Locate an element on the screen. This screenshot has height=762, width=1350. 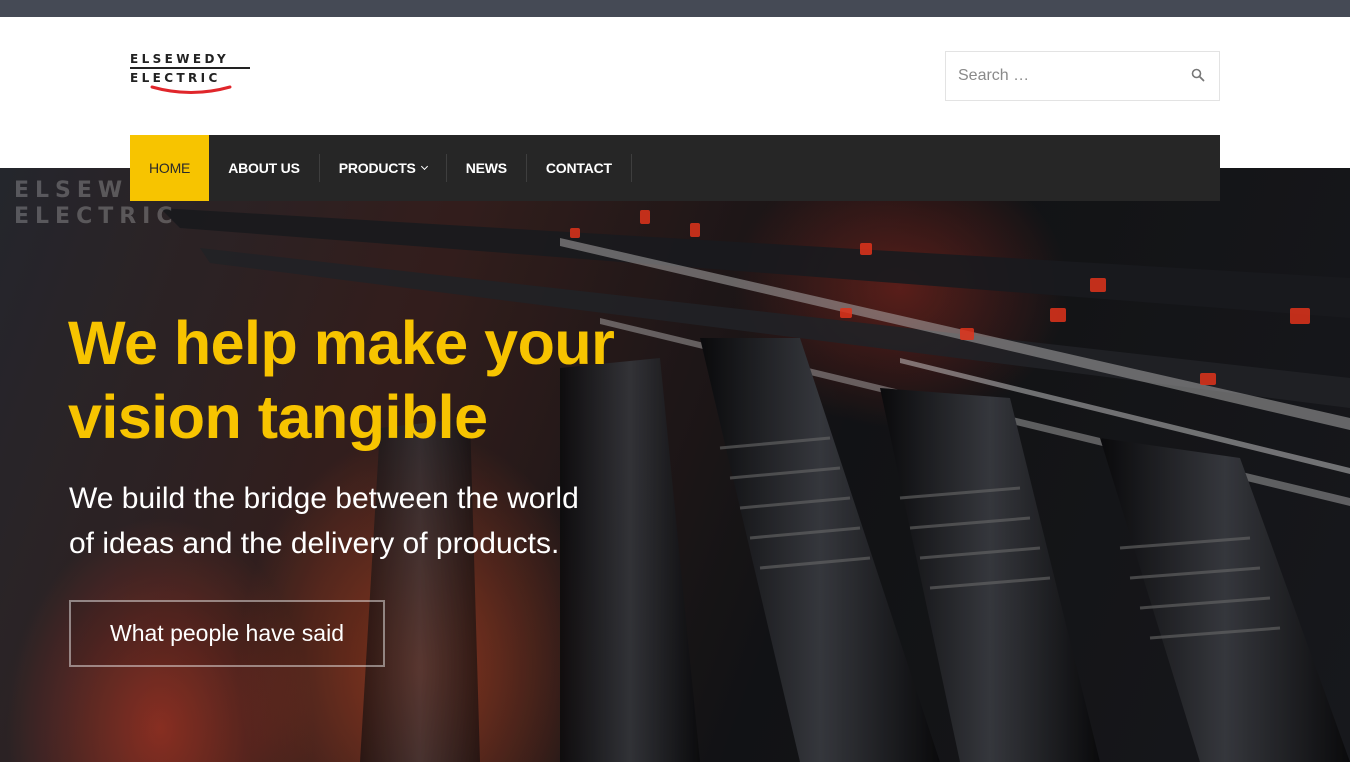
hero-subtitle-line1: We build the bridge between the world is located at coordinates (324, 498).